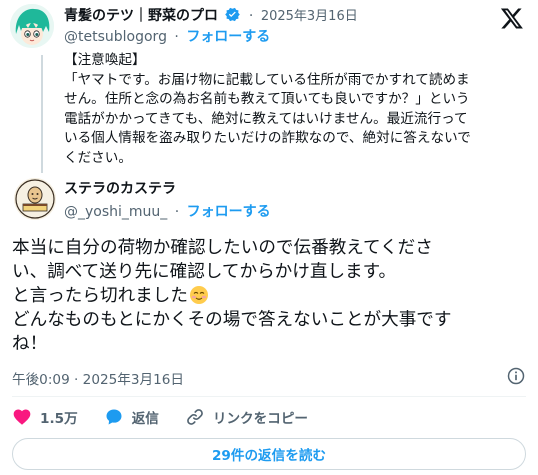  Describe the element at coordinates (100, 296) in the screenshot. I see `reply-text-line: と言ったら切れました` at that location.